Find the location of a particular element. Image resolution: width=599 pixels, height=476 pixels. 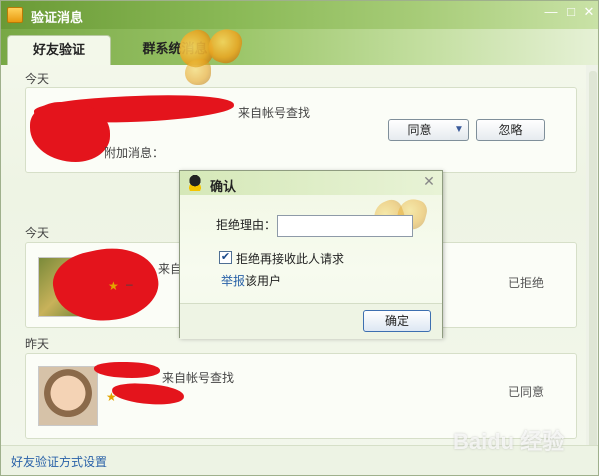

speaker-icon is located at coordinates (15, 15).